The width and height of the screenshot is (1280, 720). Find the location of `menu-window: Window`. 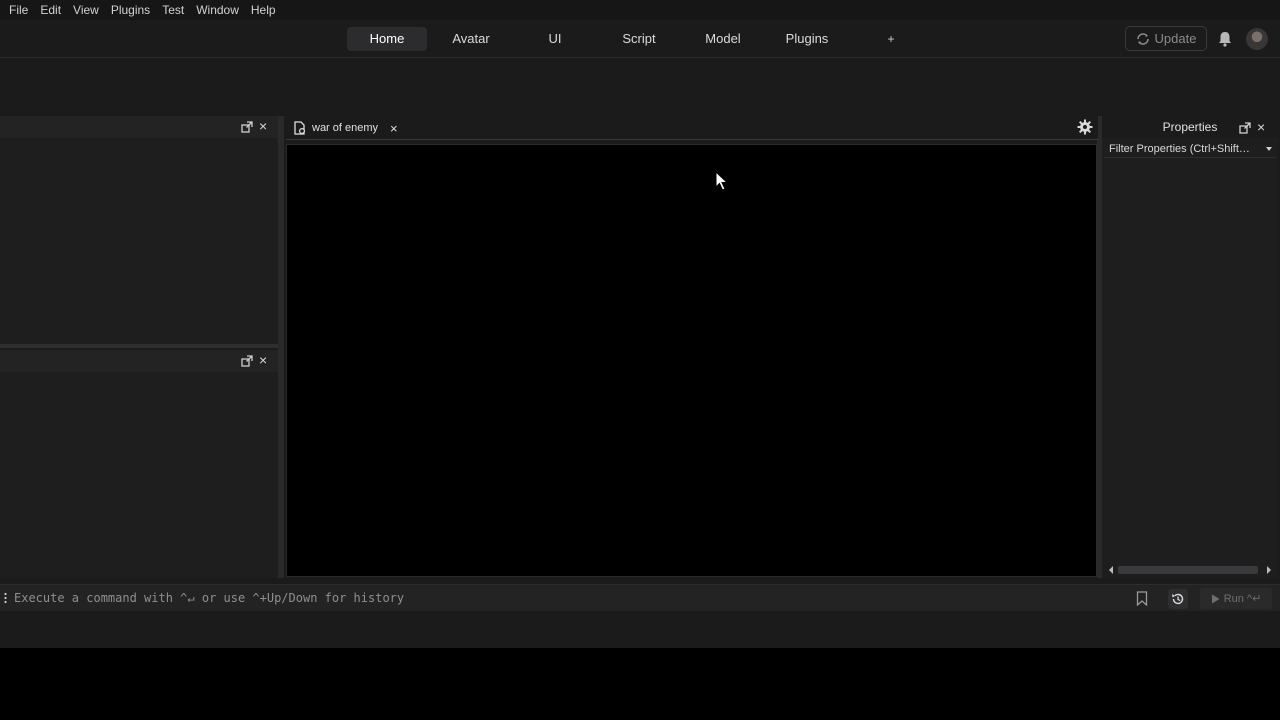

menu-window: Window is located at coordinates (217, 10).